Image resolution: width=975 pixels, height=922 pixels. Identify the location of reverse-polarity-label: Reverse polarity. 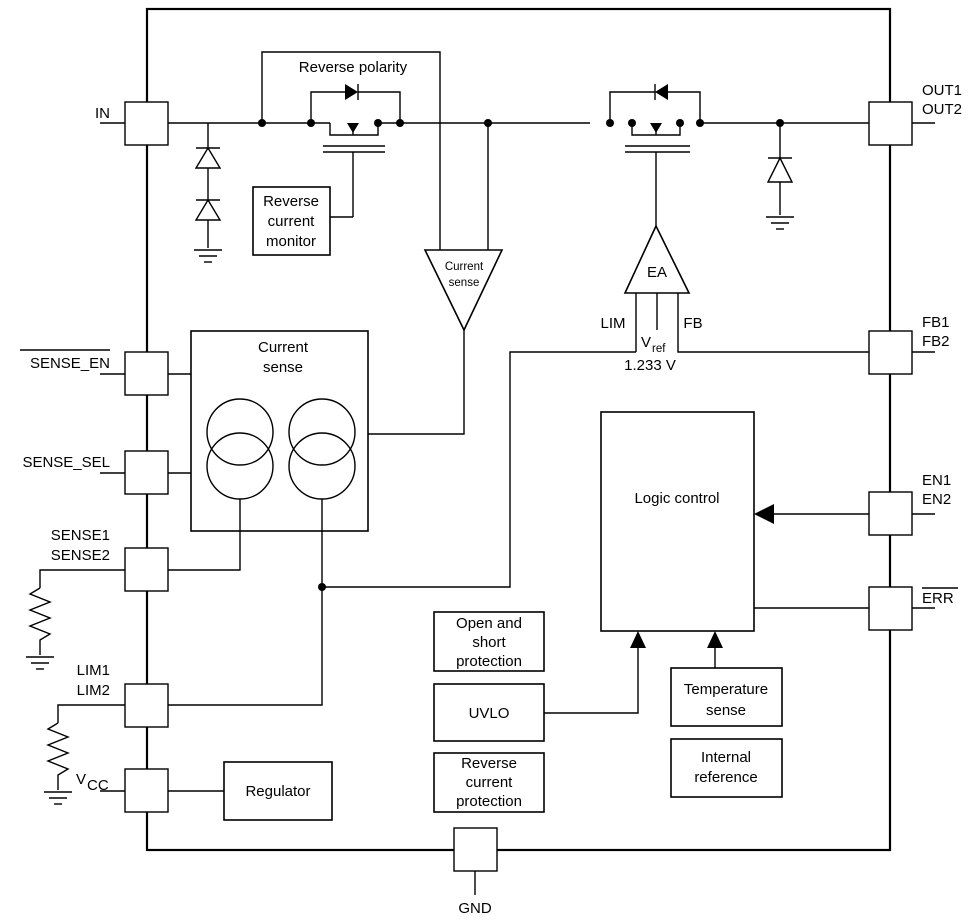
(353, 67).